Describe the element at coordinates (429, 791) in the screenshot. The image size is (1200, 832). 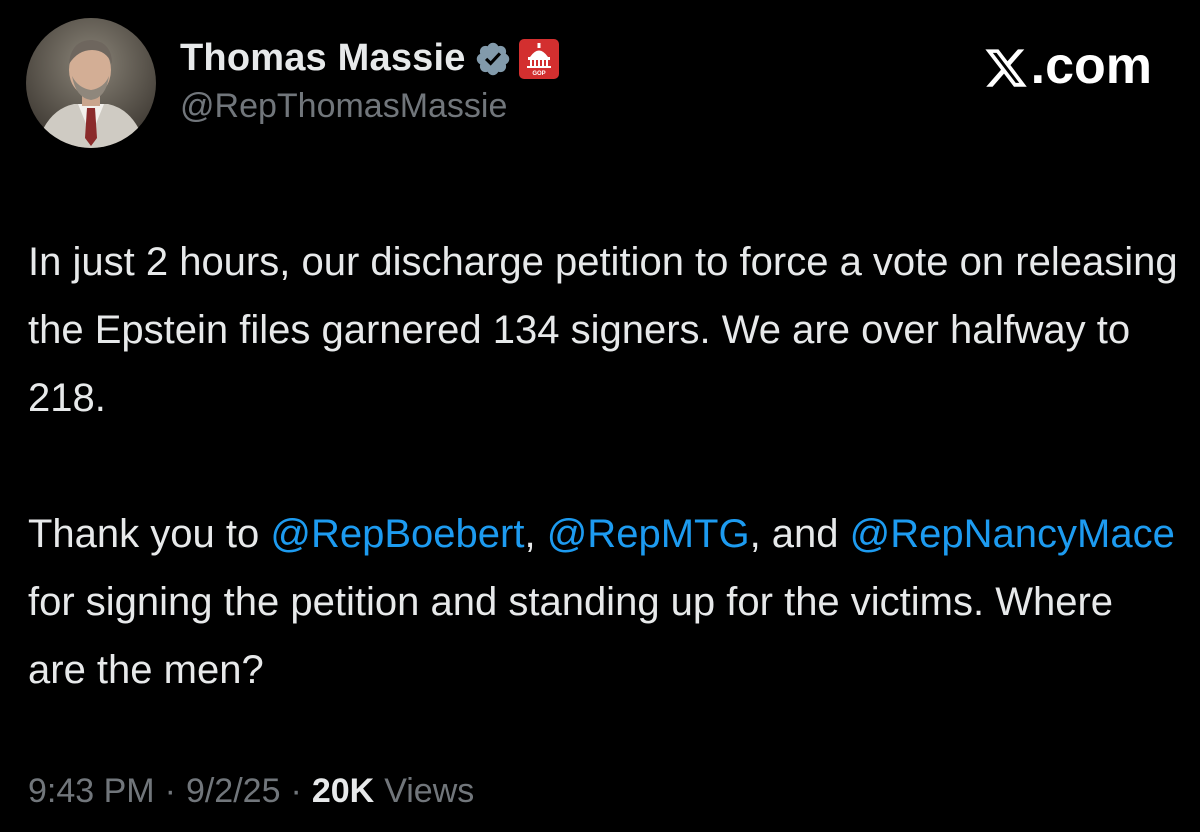
I see `views-label: Views` at that location.